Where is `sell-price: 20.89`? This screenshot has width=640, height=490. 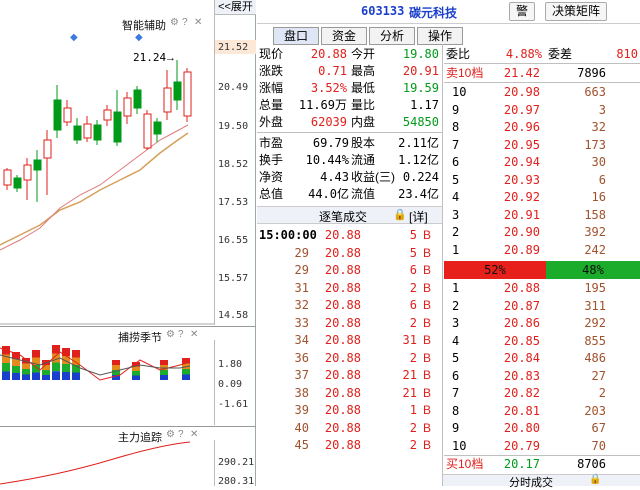
sell-price: 20.89 is located at coordinates (516, 250).